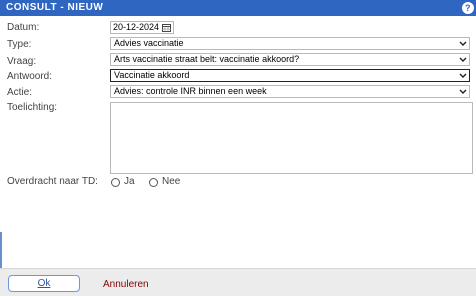 The image size is (476, 296). What do you see at coordinates (22, 61) in the screenshot?
I see `vraag-label: Vraag:` at bounding box center [22, 61].